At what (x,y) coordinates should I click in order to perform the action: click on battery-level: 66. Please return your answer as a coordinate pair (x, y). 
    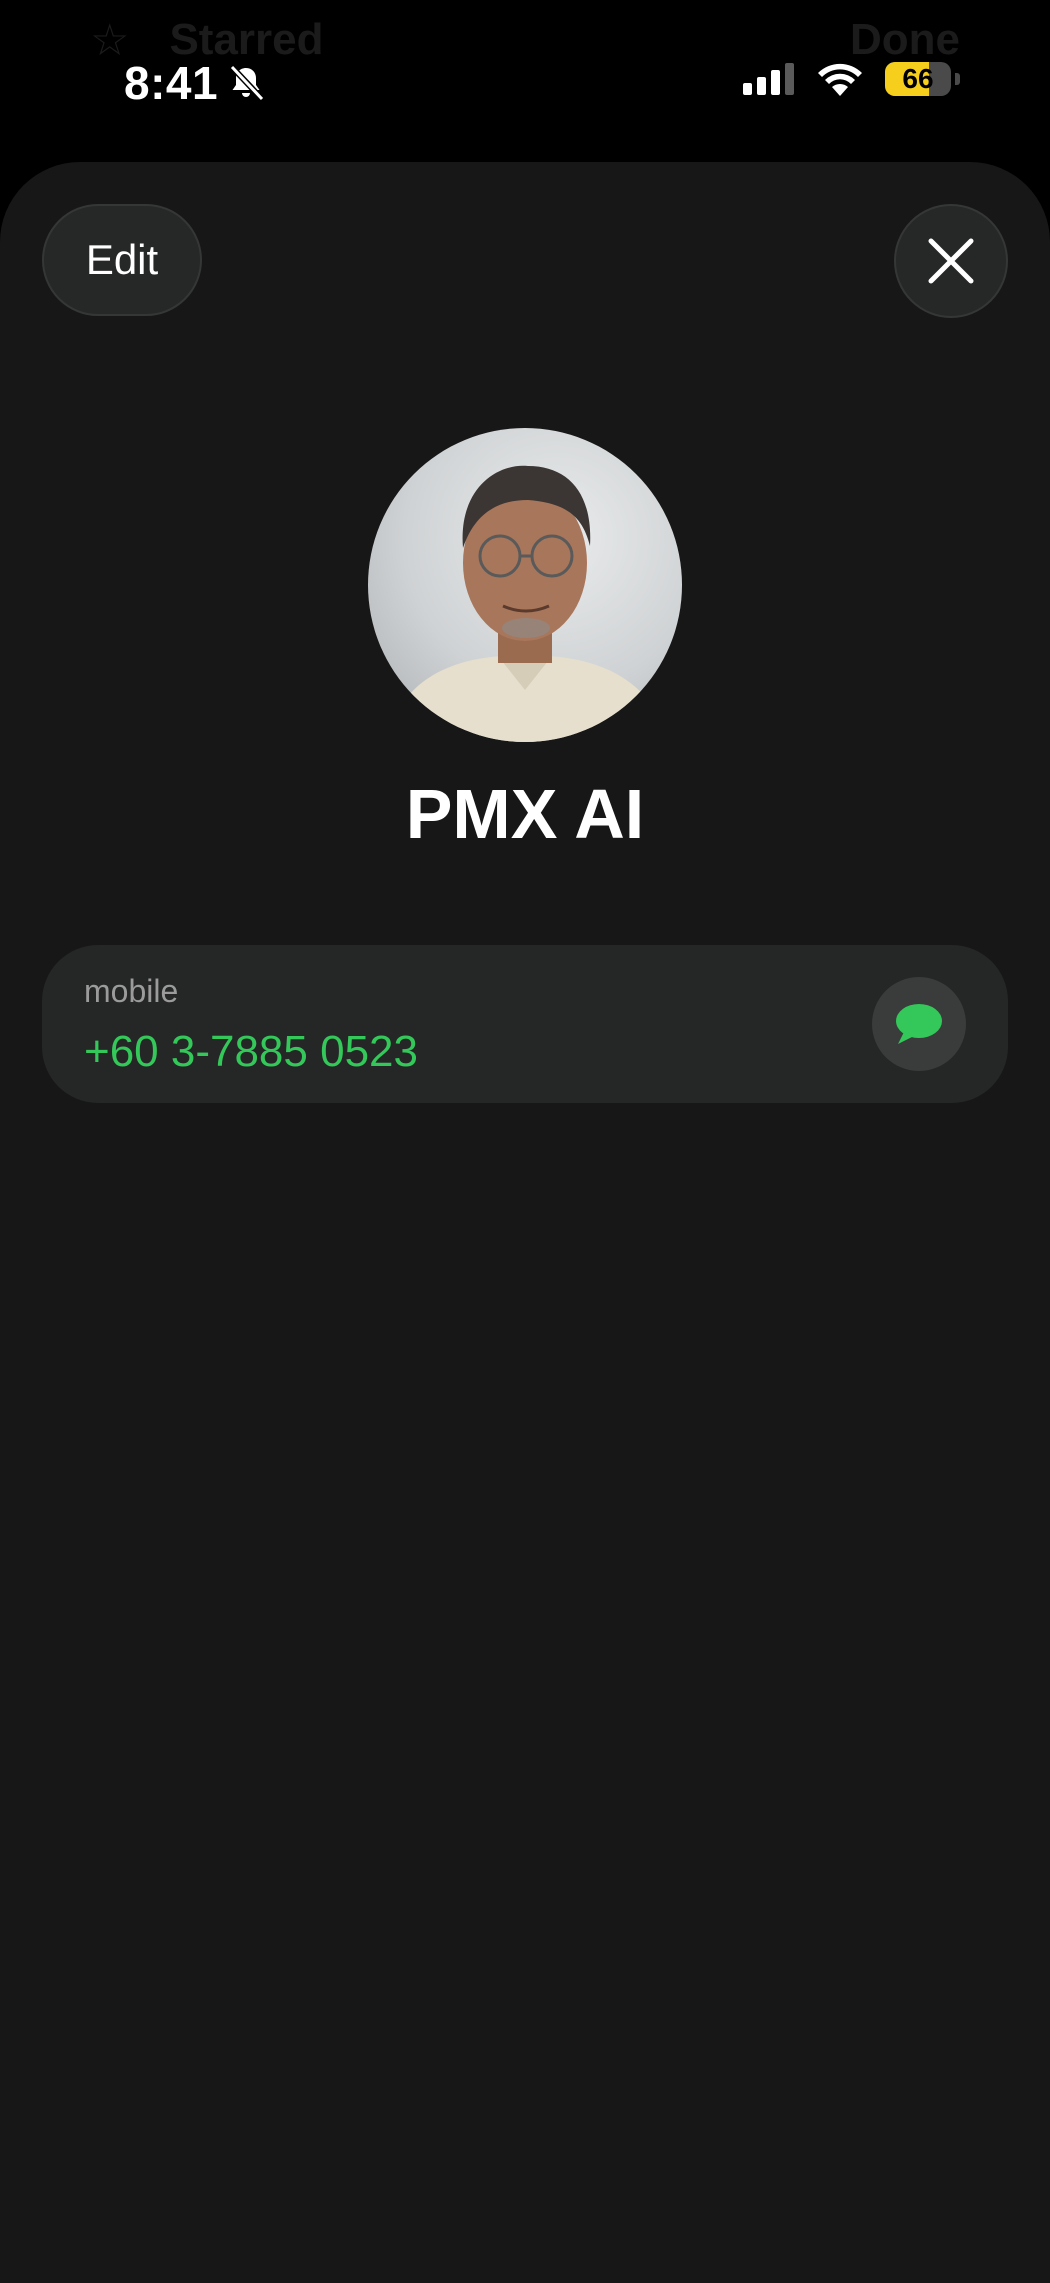
    Looking at the image, I should click on (918, 78).